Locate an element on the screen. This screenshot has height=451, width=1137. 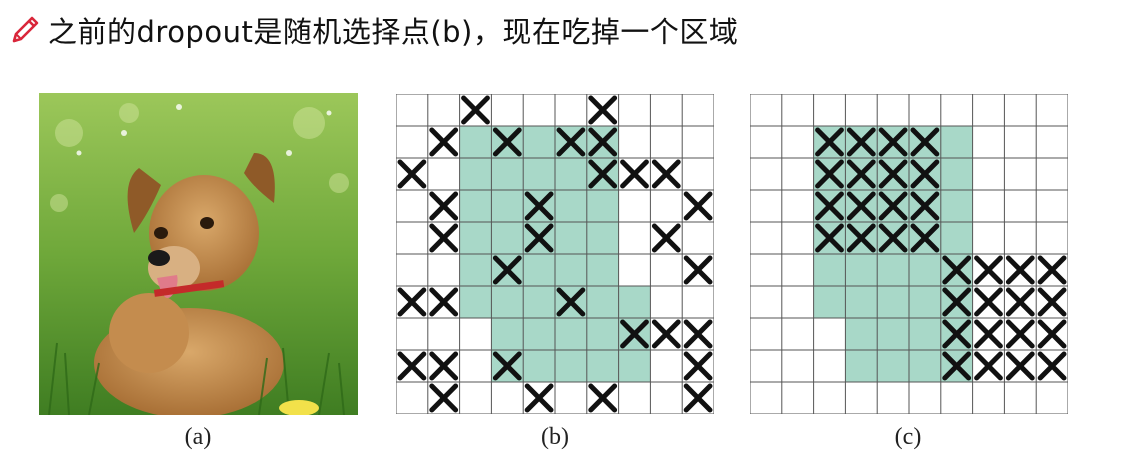
slide-heading: 之前的dropout是随机选择点(b)，现在吃掉一个区域 is located at coordinates (373, 30).